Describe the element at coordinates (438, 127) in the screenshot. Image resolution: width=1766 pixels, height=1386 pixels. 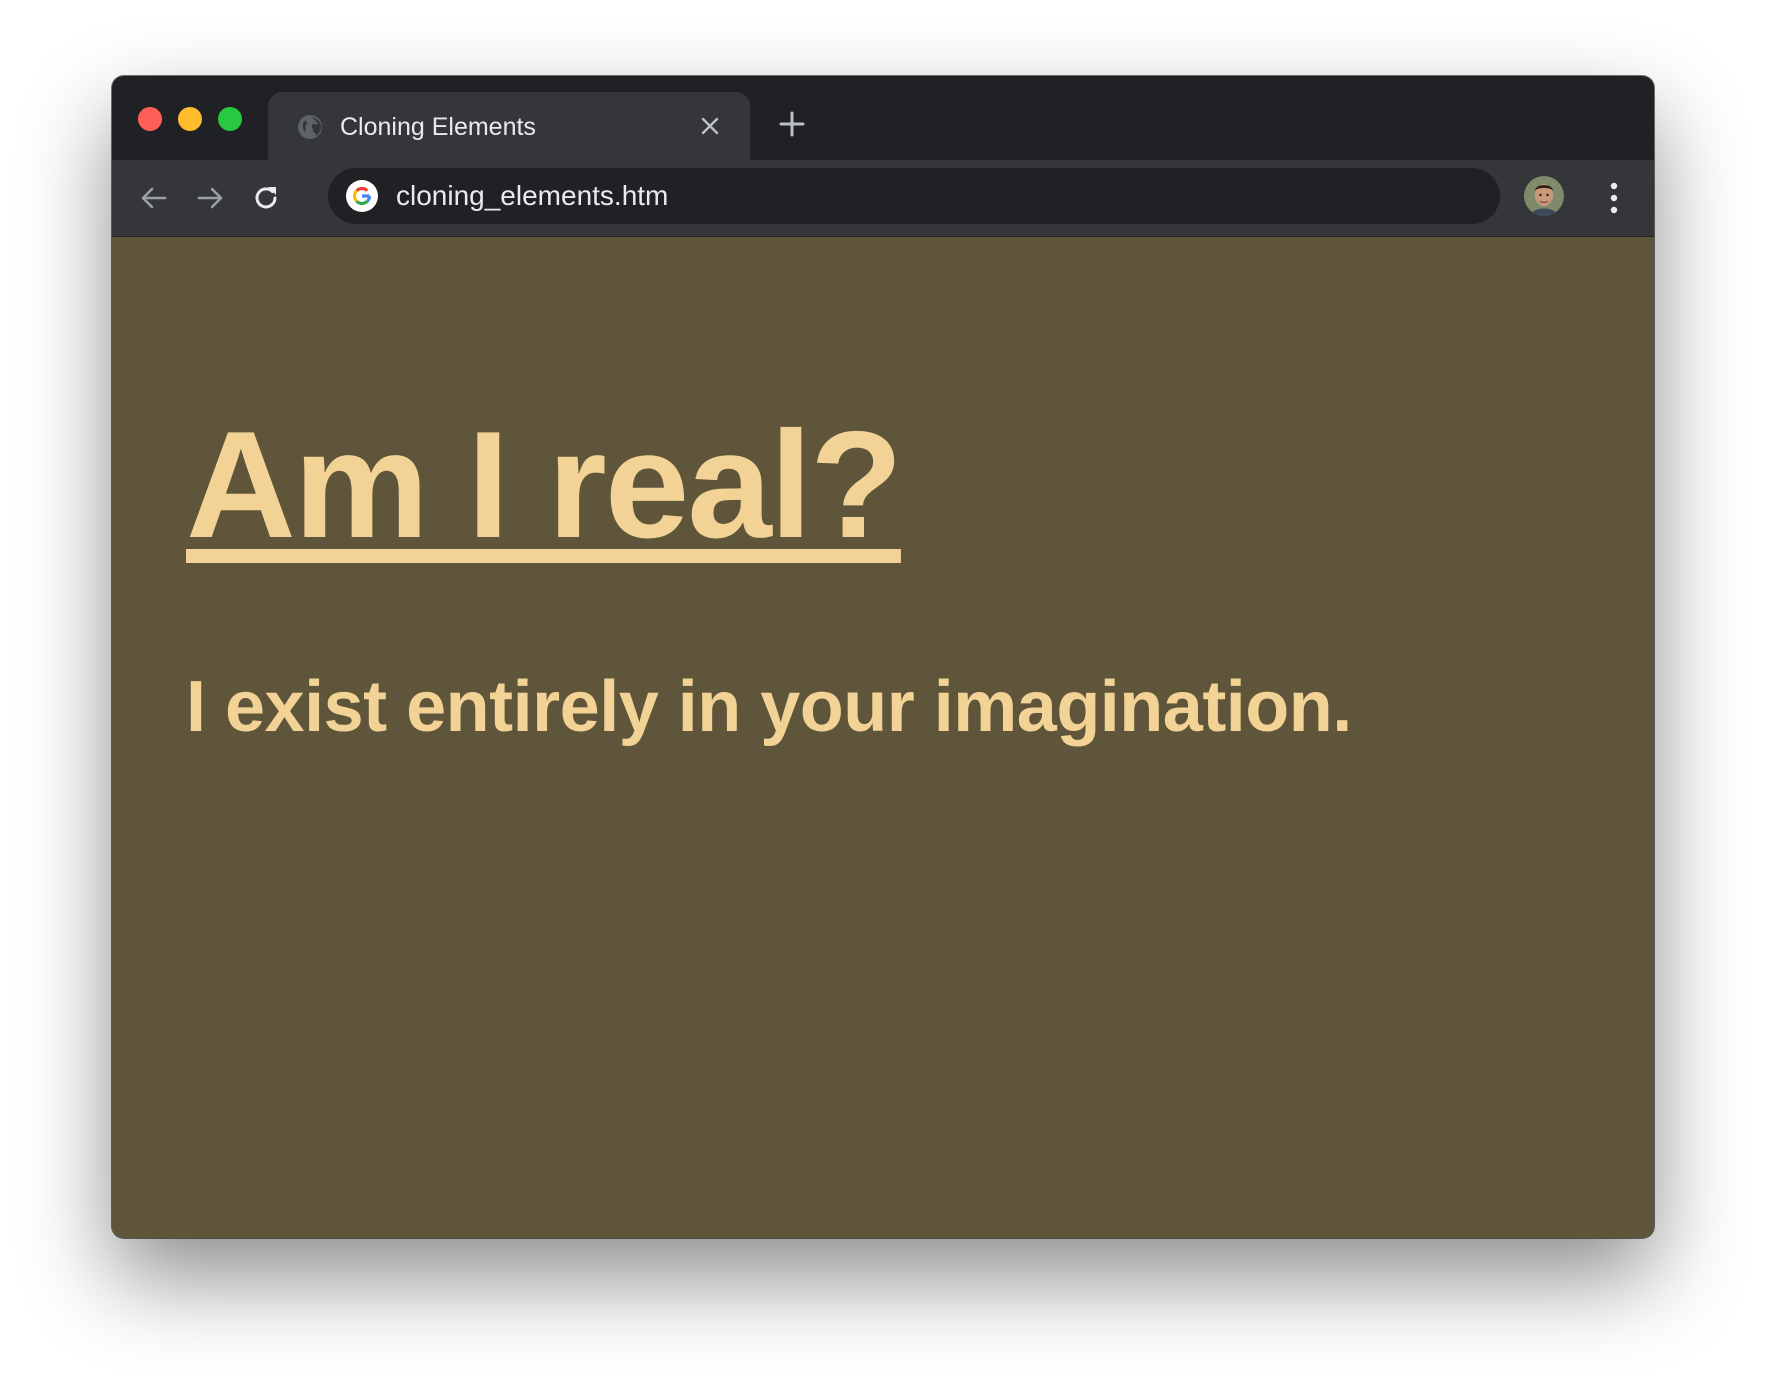
I see `tab-title: Cloning Elements` at that location.